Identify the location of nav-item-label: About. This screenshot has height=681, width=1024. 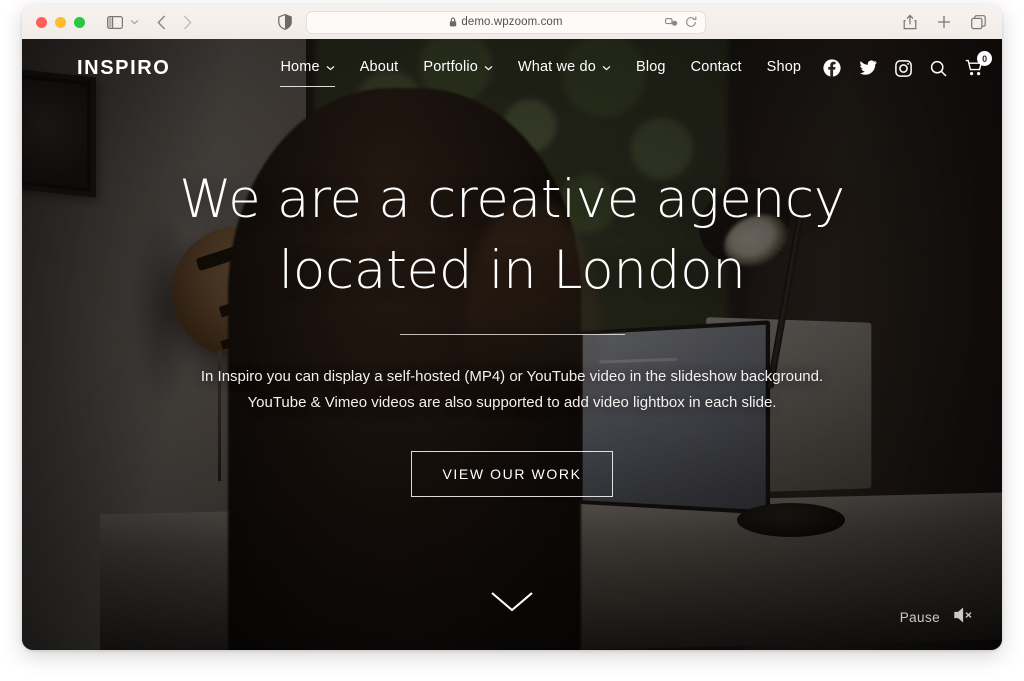
(379, 66).